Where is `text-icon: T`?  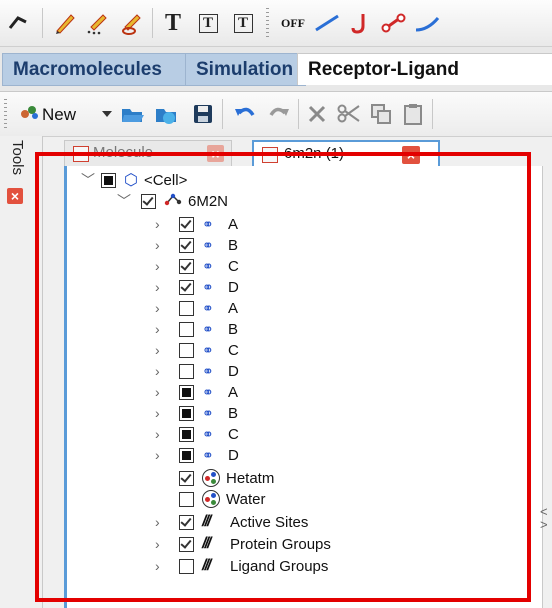
text-icon: T is located at coordinates (173, 23).